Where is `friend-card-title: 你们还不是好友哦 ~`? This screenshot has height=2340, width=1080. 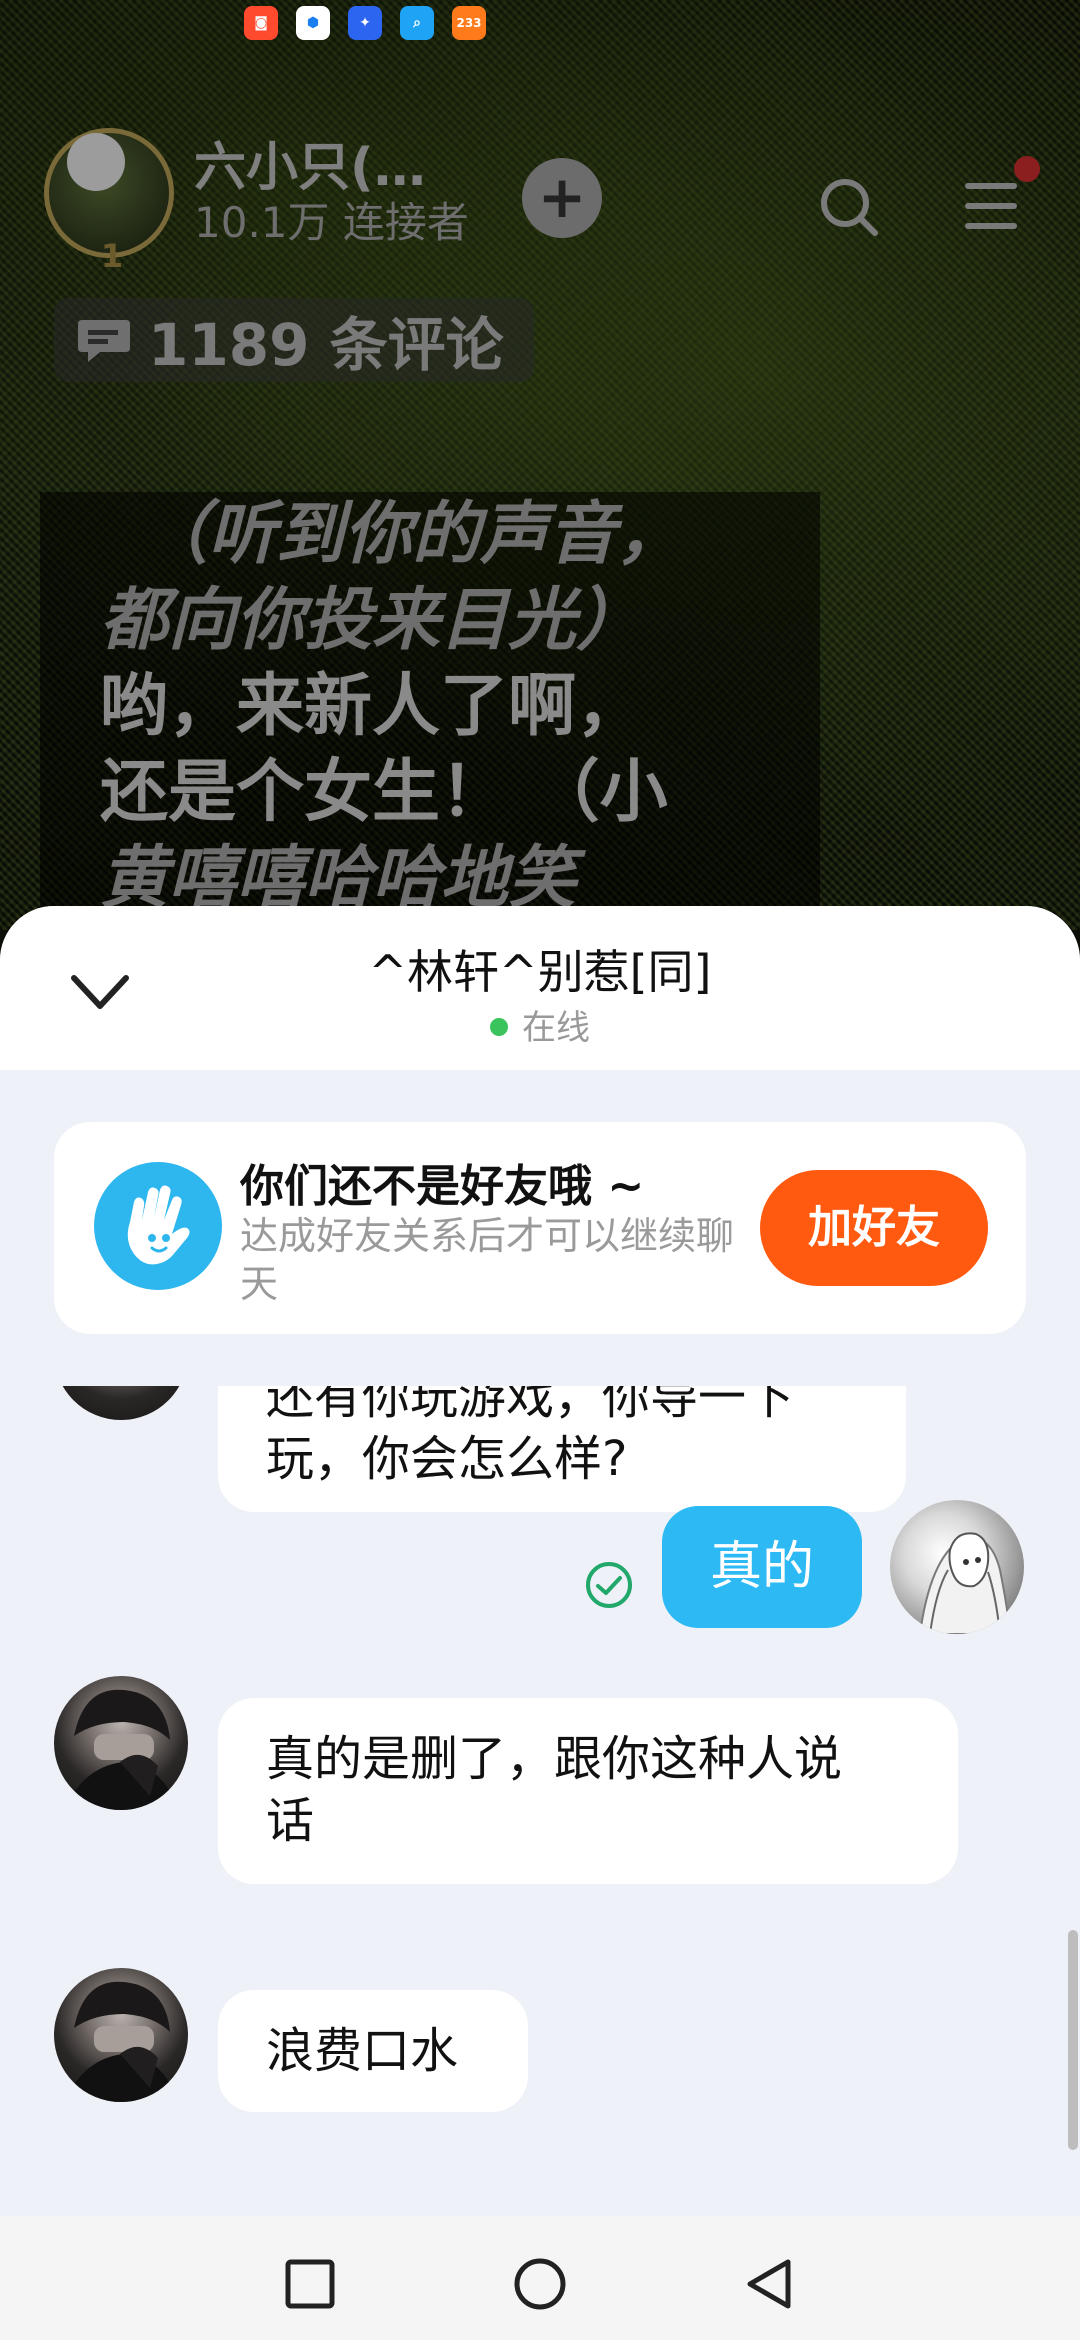 friend-card-title: 你们还不是好友哦 ~ is located at coordinates (442, 1186).